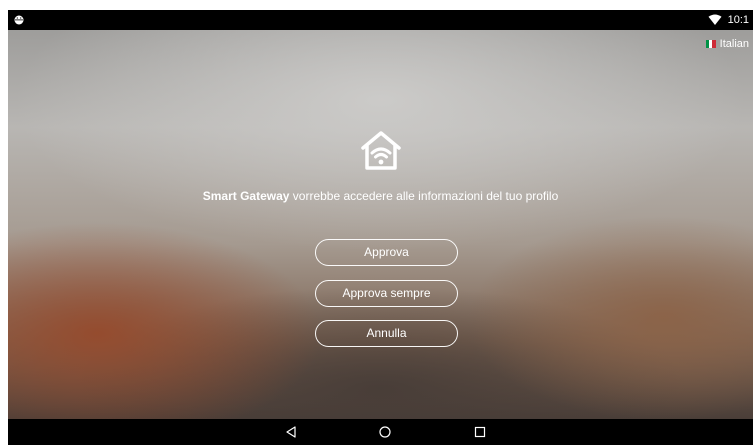 The width and height of the screenshot is (753, 445). What do you see at coordinates (246, 196) in the screenshot?
I see `app-name: Smart Gateway` at bounding box center [246, 196].